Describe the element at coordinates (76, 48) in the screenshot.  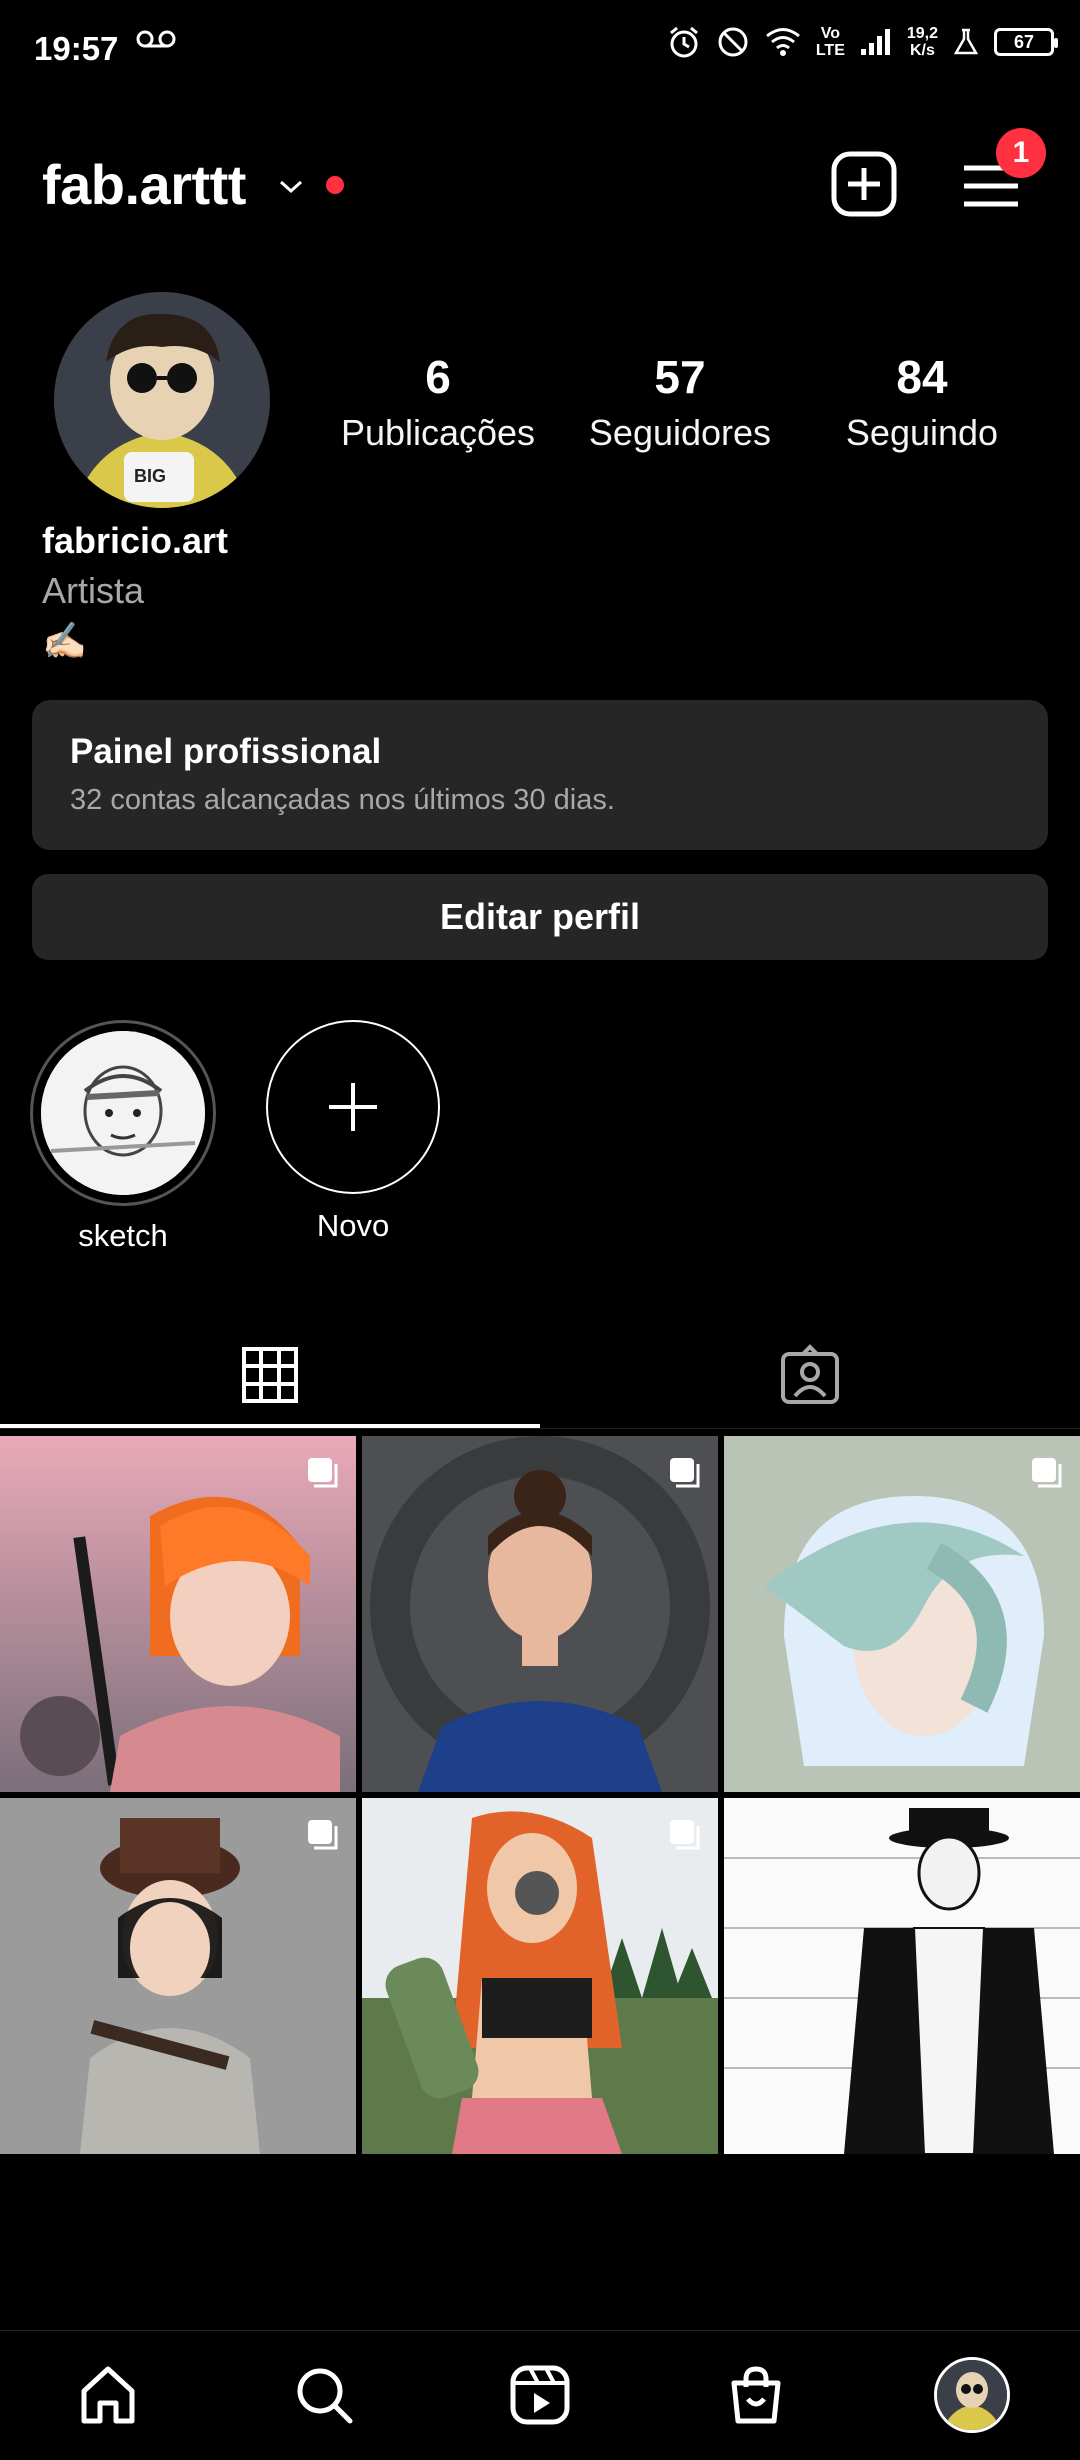
I see `status-time: 19:57` at that location.